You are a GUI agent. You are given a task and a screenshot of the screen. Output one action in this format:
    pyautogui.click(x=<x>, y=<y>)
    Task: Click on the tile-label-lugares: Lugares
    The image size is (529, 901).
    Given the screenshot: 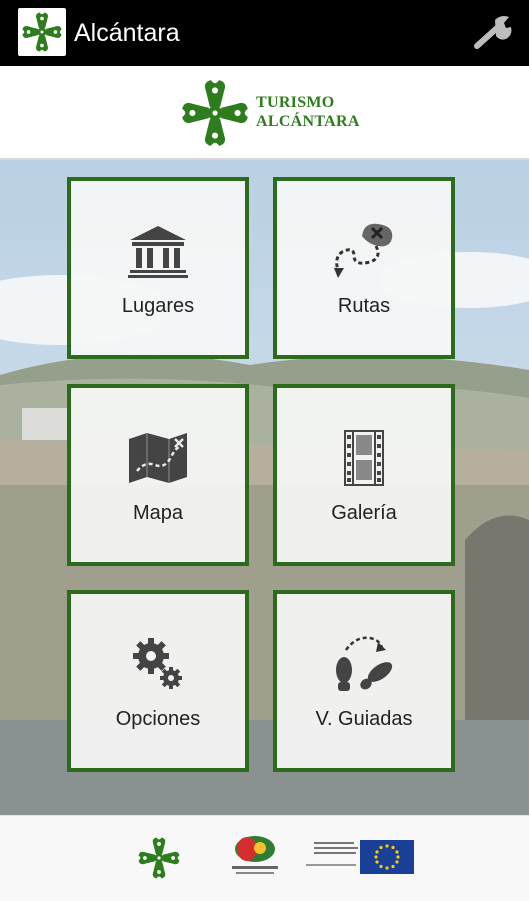 What is the action you would take?
    pyautogui.click(x=158, y=306)
    